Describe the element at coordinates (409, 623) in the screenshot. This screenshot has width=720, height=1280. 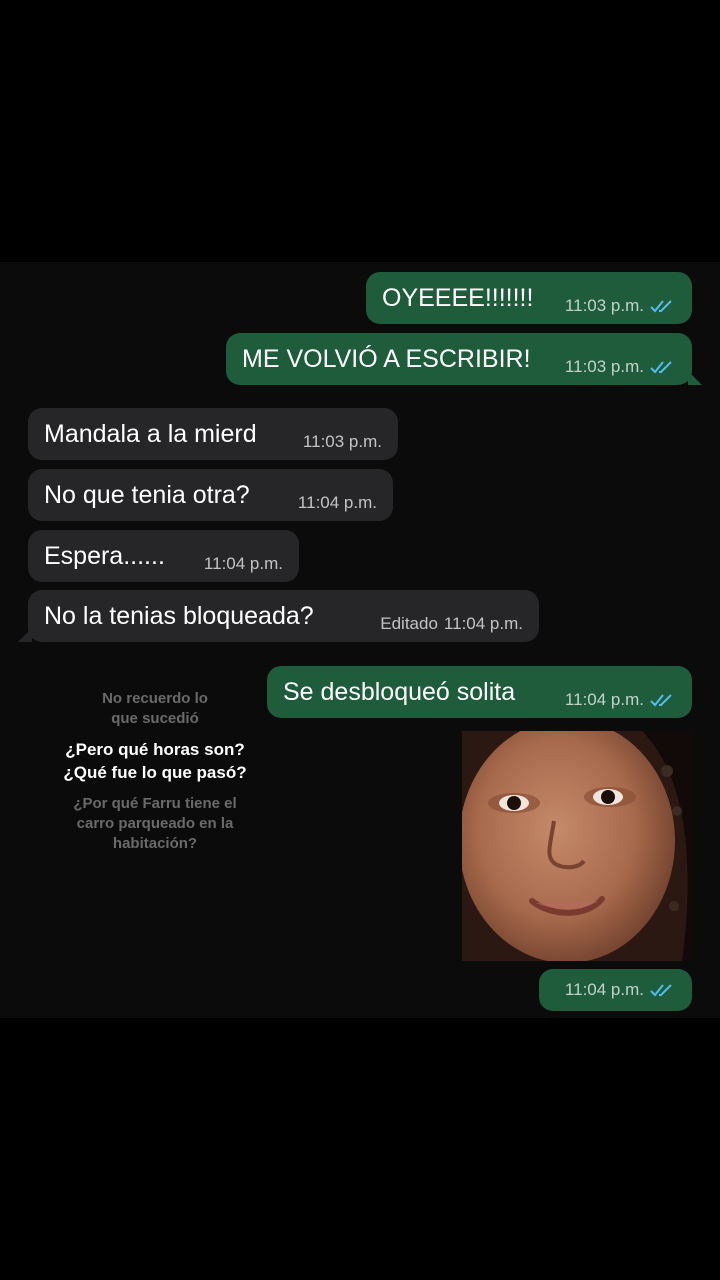
I see `edited-label: Editado` at that location.